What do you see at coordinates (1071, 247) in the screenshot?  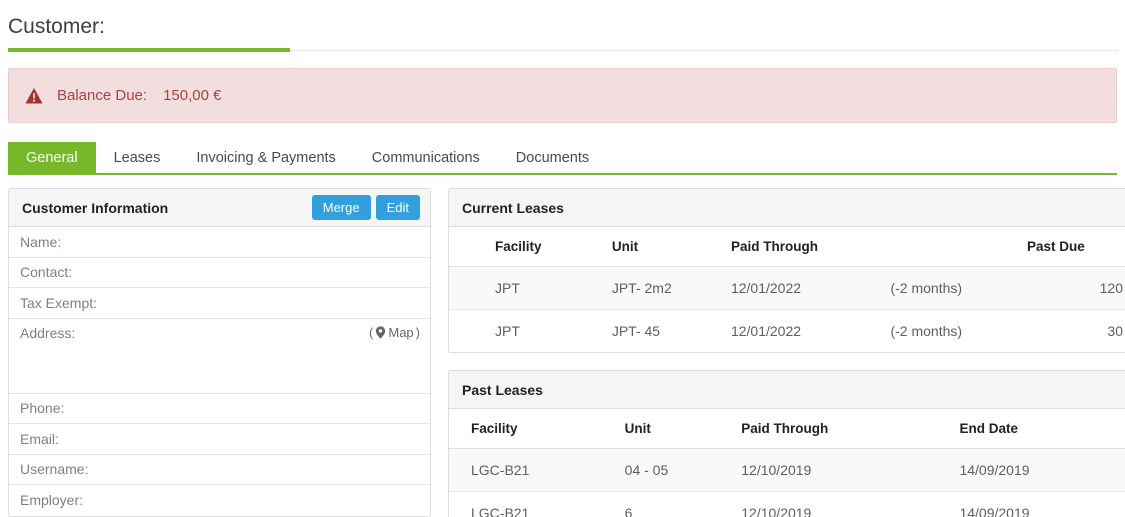 I see `col-header-past-due: Past Due` at bounding box center [1071, 247].